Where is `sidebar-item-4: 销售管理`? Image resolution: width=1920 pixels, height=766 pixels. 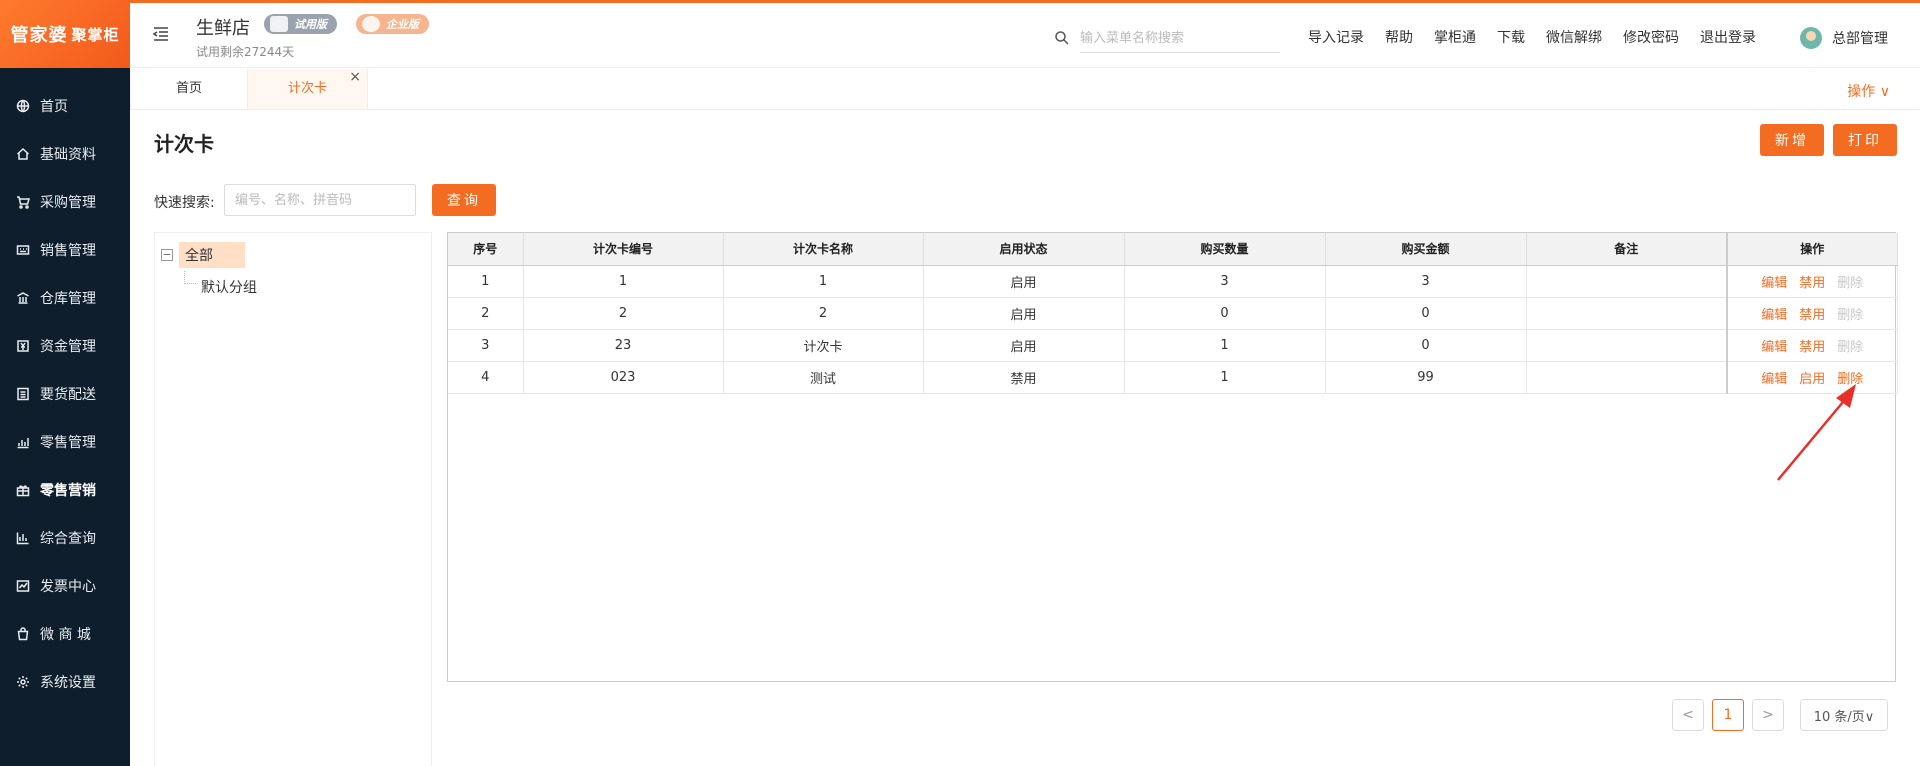 sidebar-item-4: 销售管理 is located at coordinates (65, 250).